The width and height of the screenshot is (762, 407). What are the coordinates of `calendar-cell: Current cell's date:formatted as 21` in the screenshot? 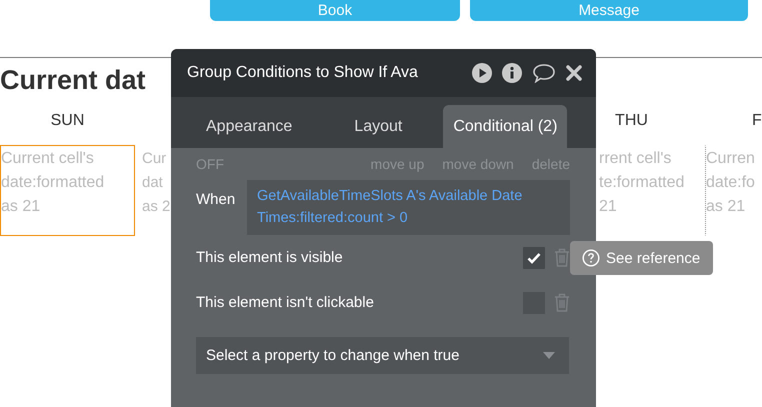 It's located at (67, 190).